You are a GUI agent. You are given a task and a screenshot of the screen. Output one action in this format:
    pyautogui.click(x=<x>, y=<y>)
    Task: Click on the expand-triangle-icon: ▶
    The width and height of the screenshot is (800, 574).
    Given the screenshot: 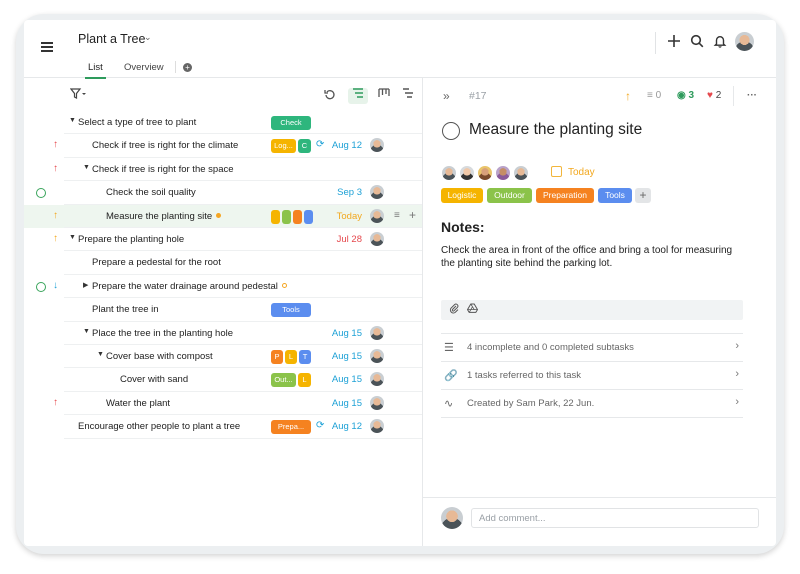 What is the action you would take?
    pyautogui.click(x=85, y=285)
    